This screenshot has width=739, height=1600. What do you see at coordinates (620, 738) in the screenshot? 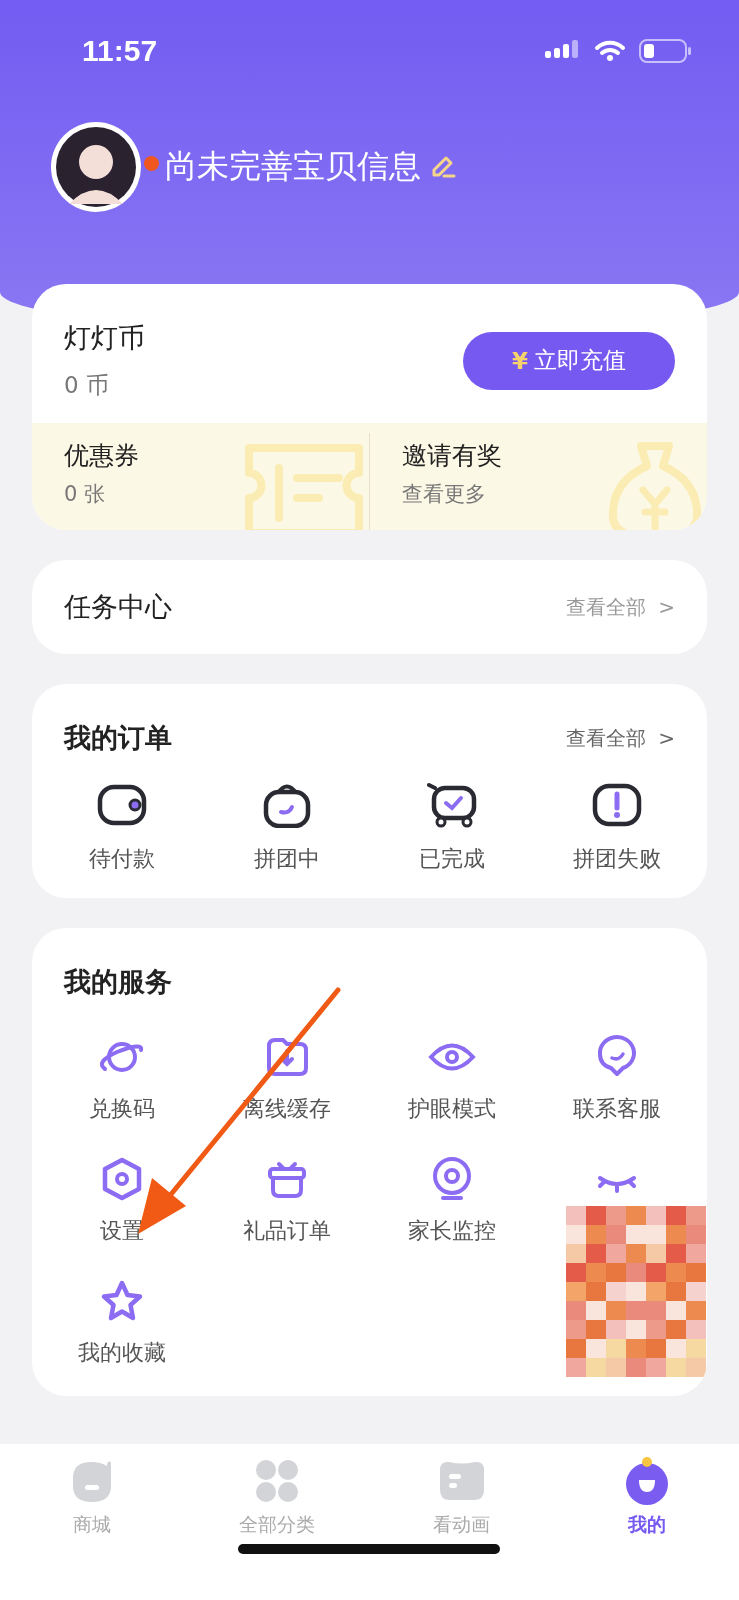
I see `view-all-link: 查看全部 >` at bounding box center [620, 738].